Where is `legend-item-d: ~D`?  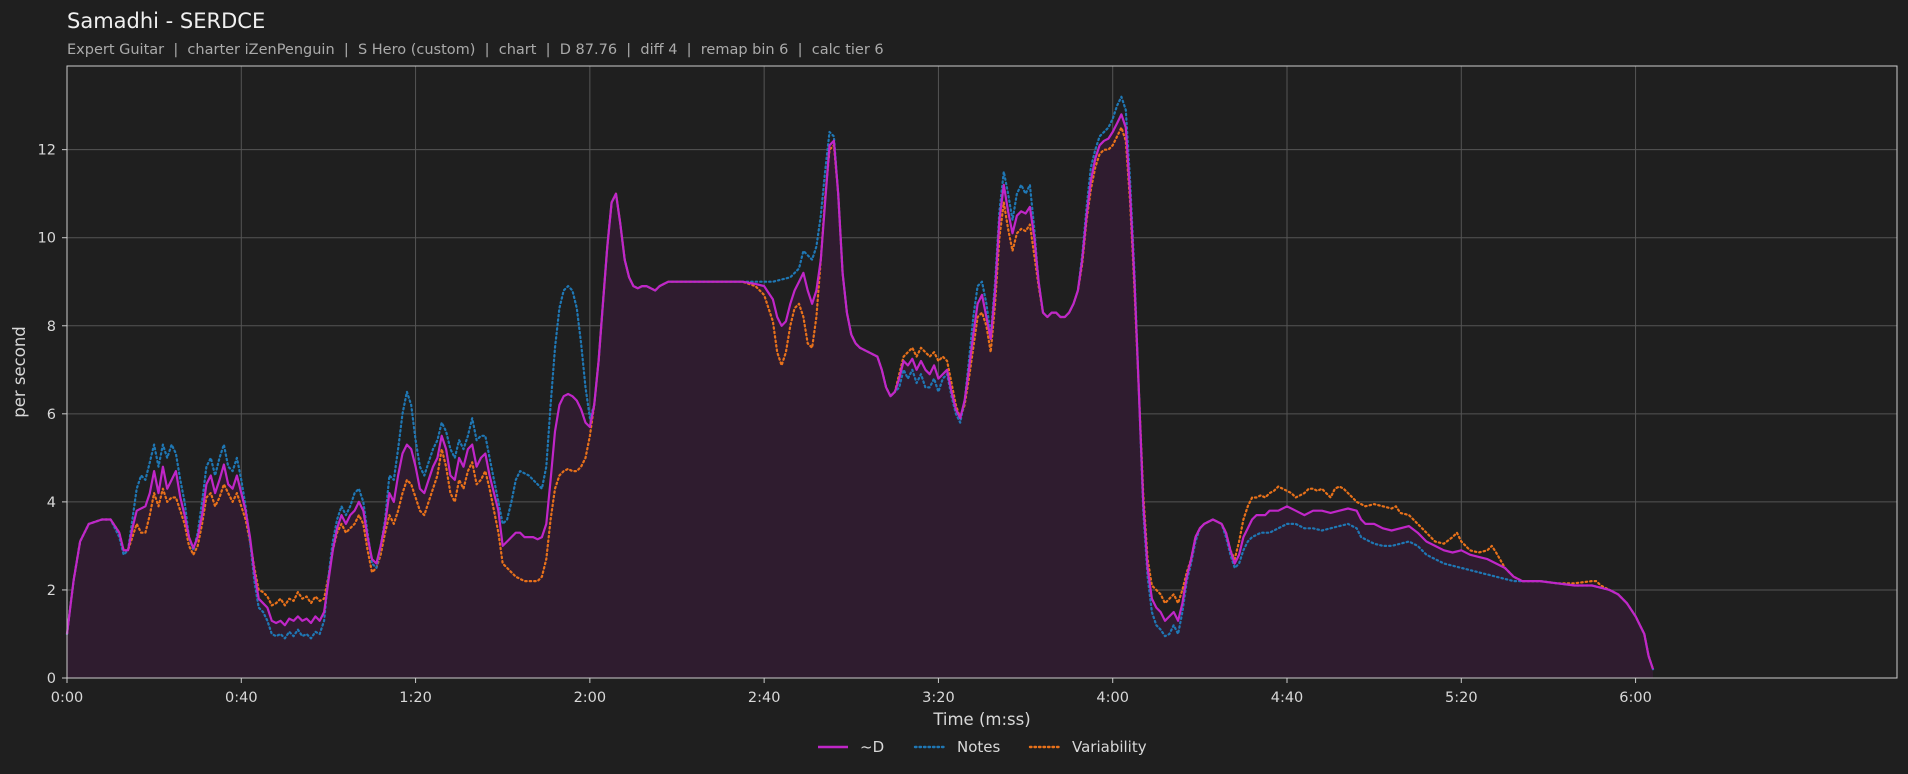
legend-item-d: ~D is located at coordinates (851, 747).